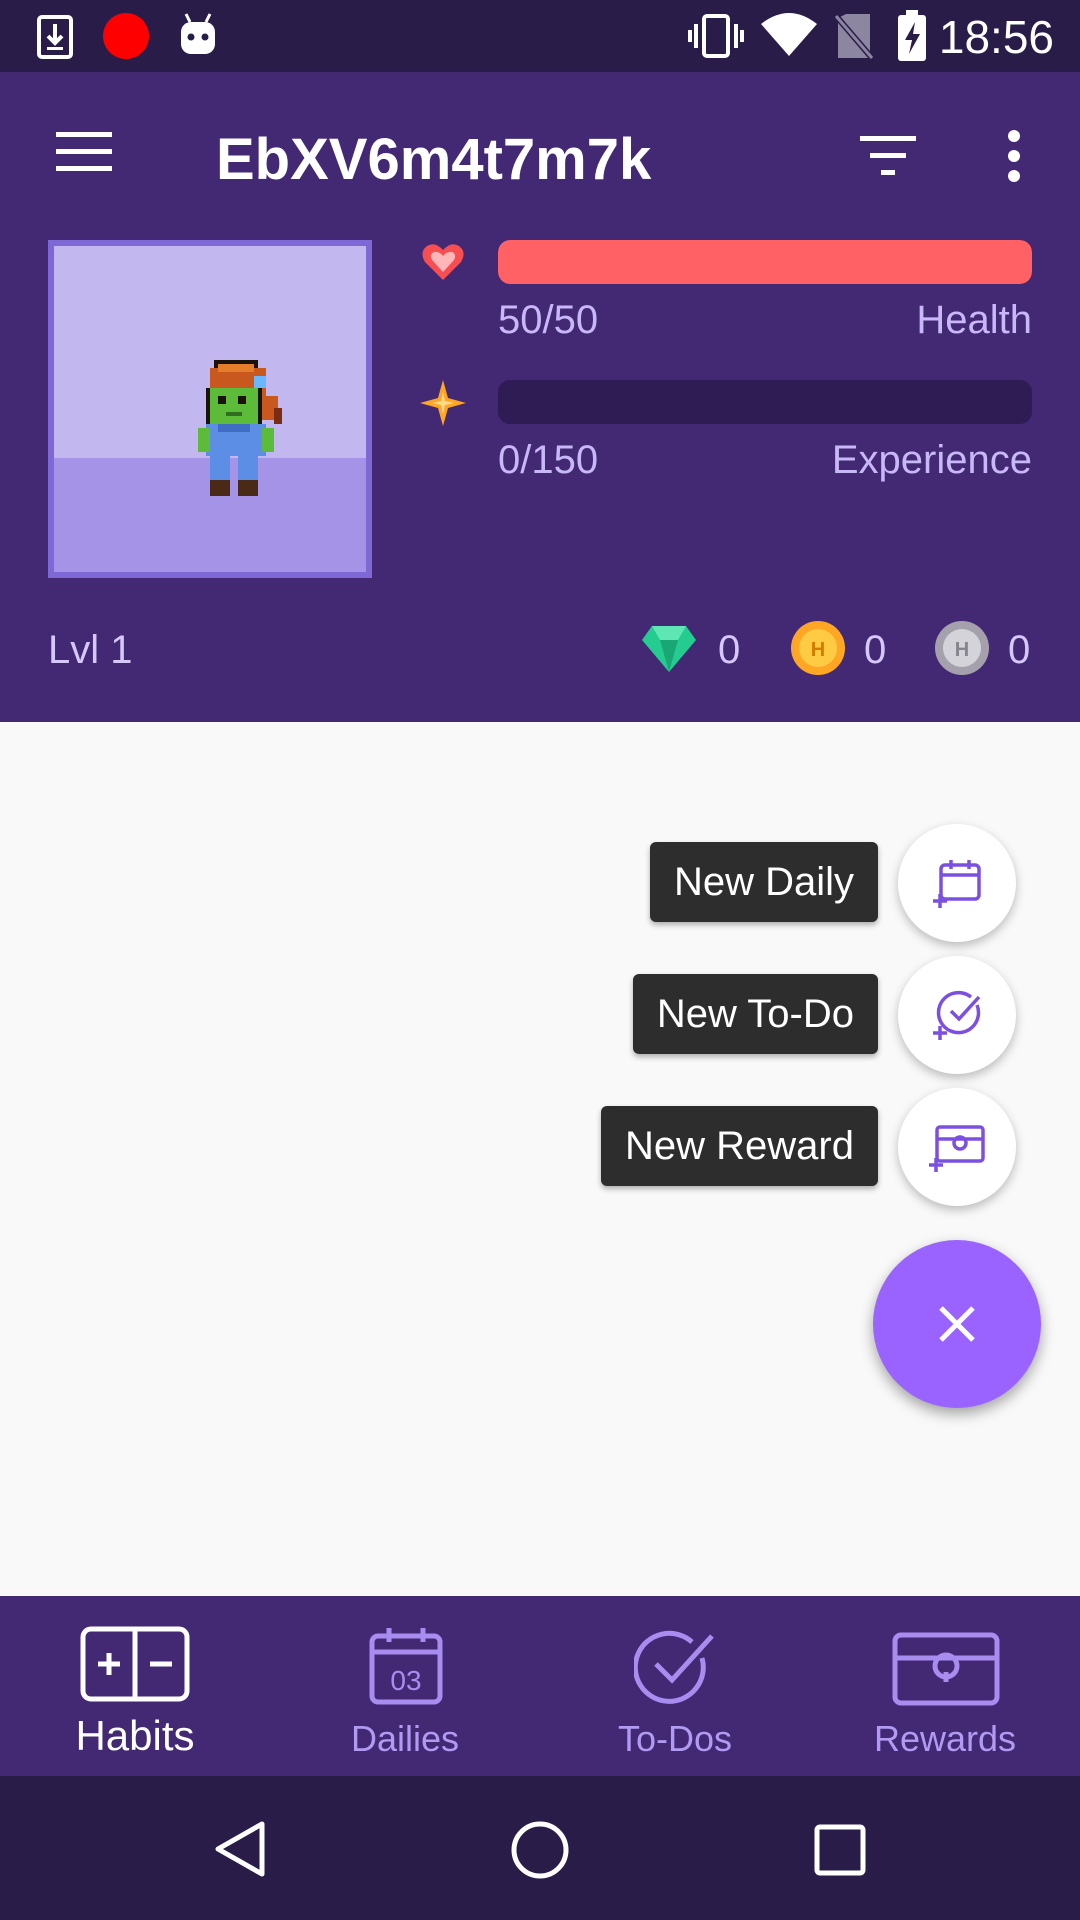  I want to click on habits-icon, so click(135, 1664).